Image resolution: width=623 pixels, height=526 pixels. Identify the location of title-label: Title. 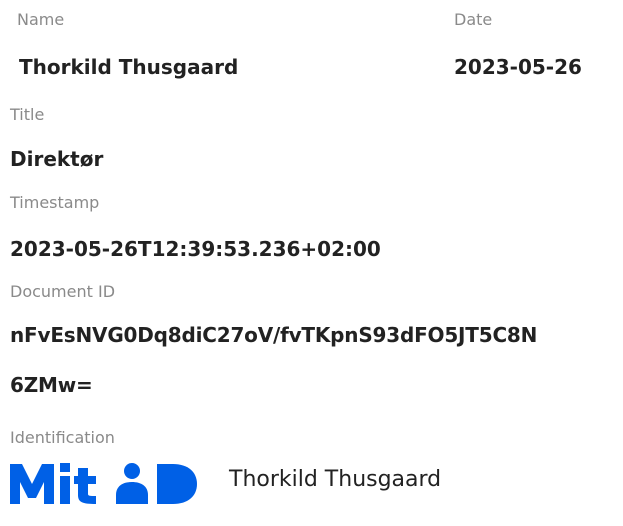
(27, 114).